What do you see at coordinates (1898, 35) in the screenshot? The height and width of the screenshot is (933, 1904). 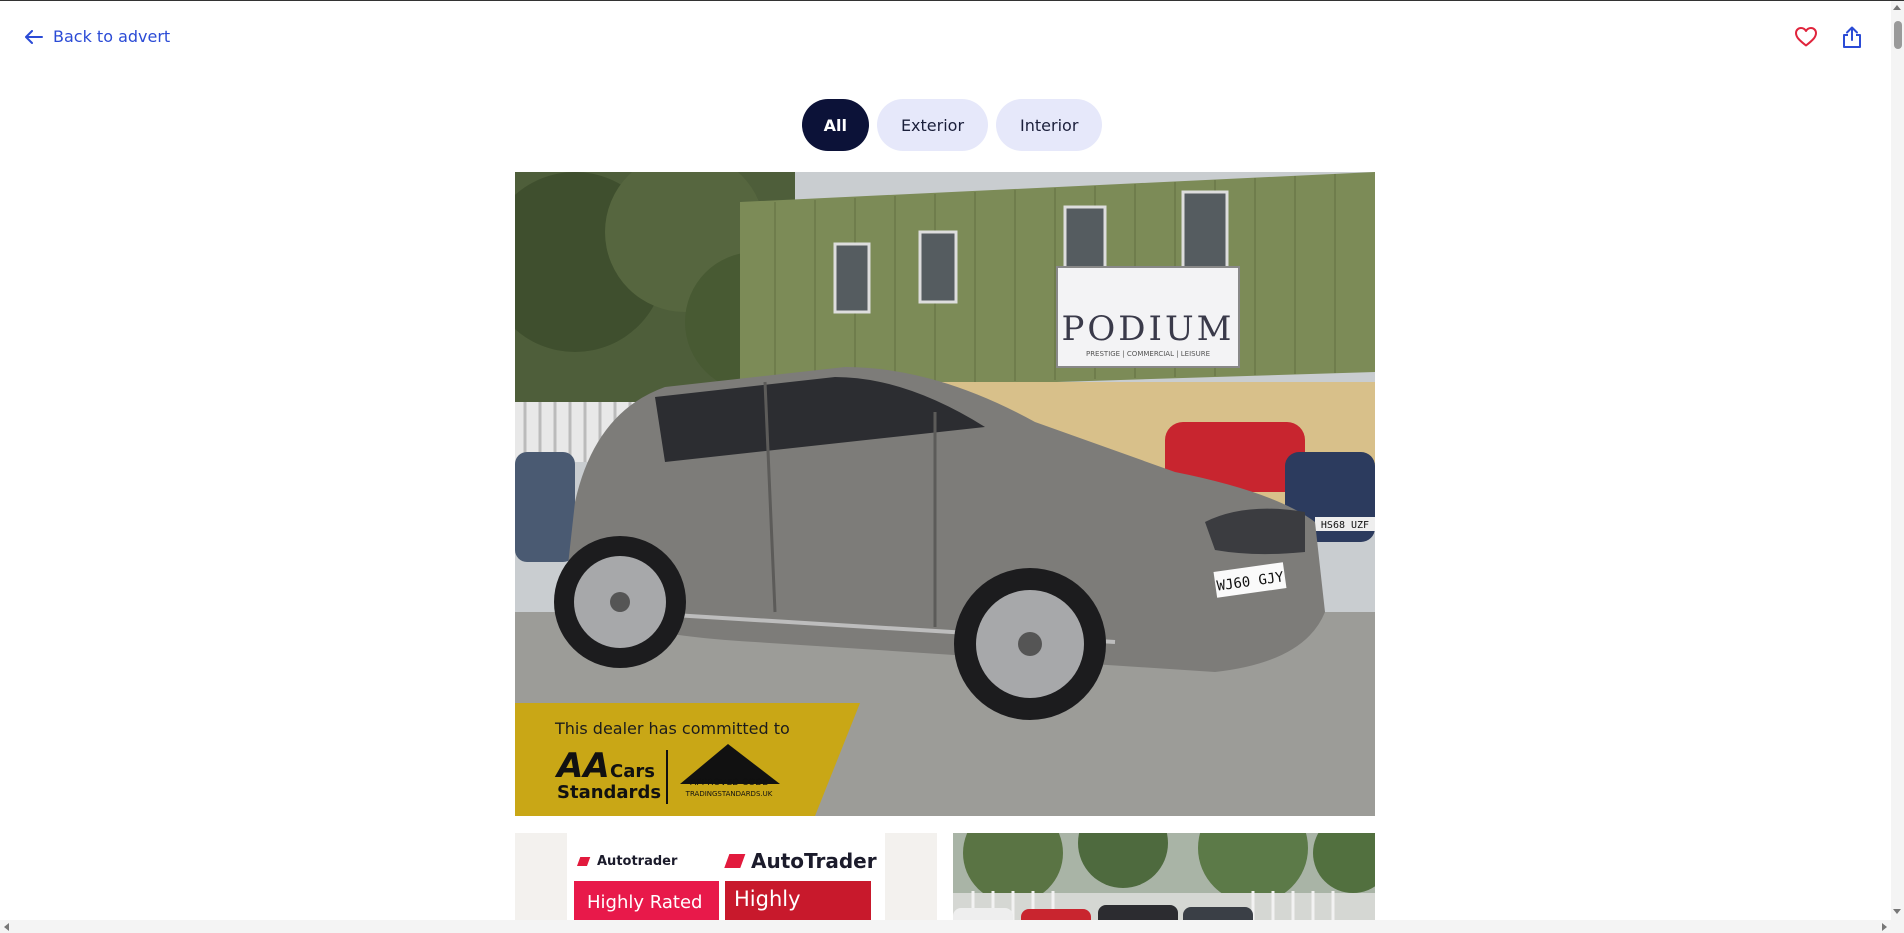 I see `scrollbar-thumb` at bounding box center [1898, 35].